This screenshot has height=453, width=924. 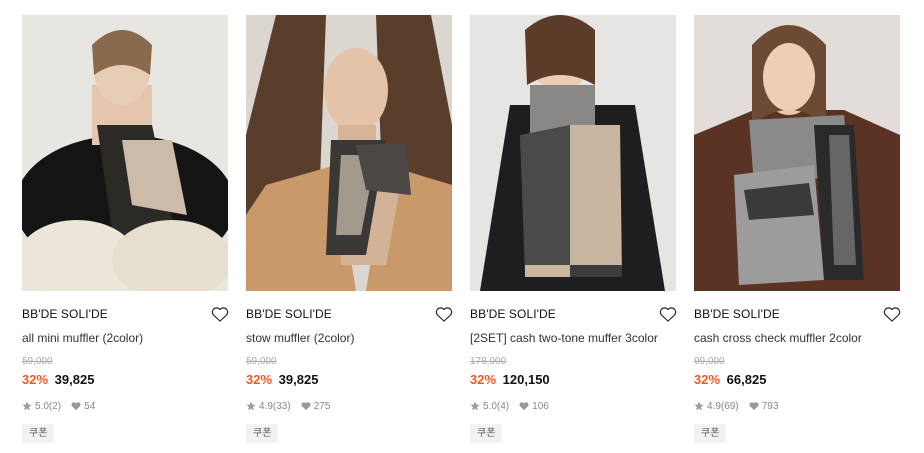 I want to click on sale-price: 120,150, so click(x=526, y=379).